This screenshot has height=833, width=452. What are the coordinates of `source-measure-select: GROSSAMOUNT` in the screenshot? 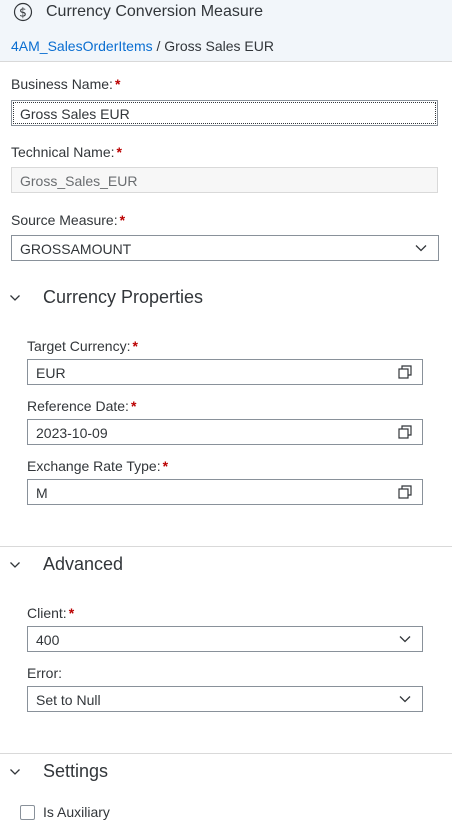 It's located at (225, 248).